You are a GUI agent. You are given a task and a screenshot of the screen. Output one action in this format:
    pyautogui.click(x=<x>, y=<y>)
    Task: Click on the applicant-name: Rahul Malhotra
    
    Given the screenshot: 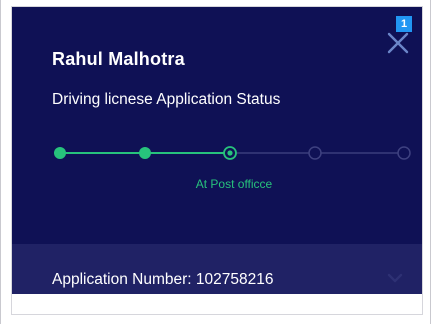 What is the action you would take?
    pyautogui.click(x=118, y=59)
    